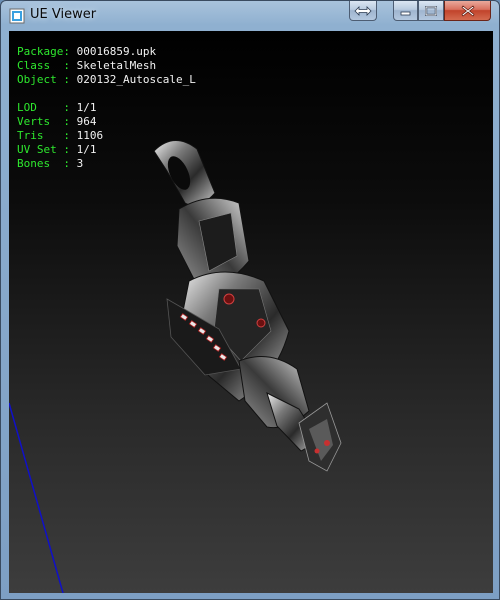 Image resolution: width=500 pixels, height=600 pixels. I want to click on info-row-object: Object : 020132_Autoscale_L, so click(106, 80).